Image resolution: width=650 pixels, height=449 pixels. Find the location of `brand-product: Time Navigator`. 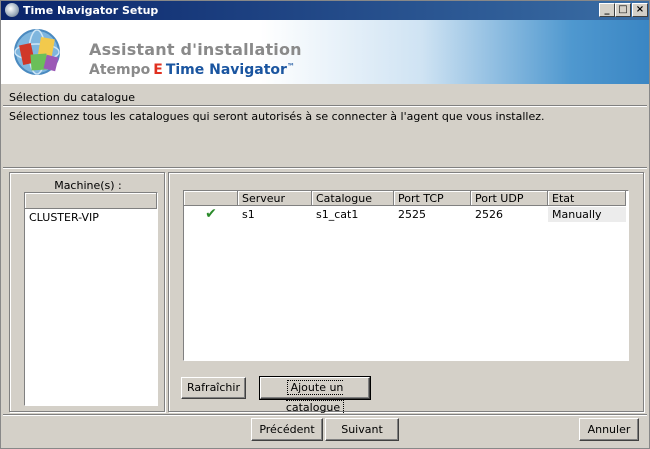

brand-product: Time Navigator is located at coordinates (226, 70).